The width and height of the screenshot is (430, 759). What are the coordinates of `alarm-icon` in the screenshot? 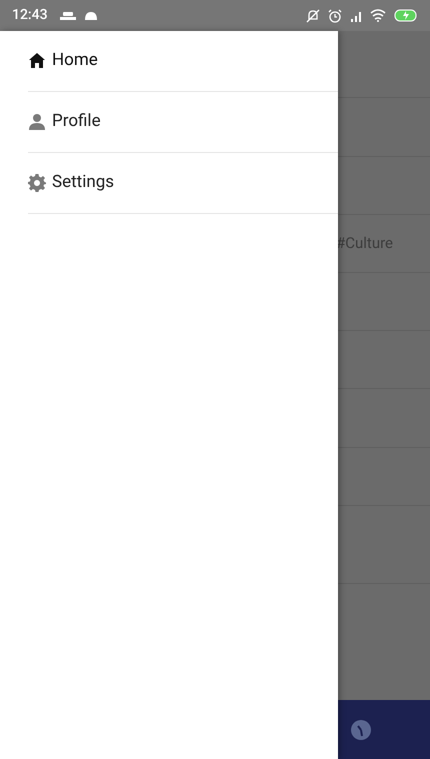 It's located at (335, 15).